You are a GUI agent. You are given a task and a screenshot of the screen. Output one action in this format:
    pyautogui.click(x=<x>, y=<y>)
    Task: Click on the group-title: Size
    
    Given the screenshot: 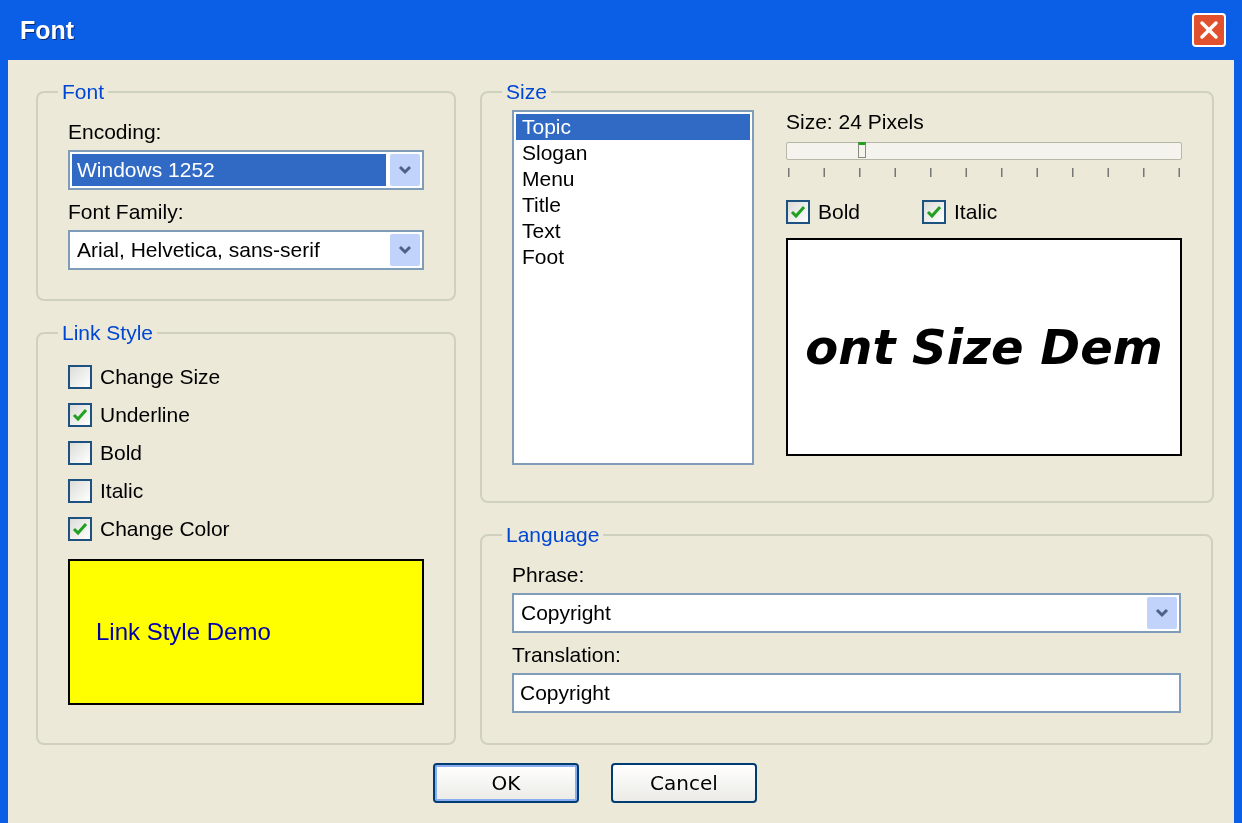 What is the action you would take?
    pyautogui.click(x=526, y=92)
    